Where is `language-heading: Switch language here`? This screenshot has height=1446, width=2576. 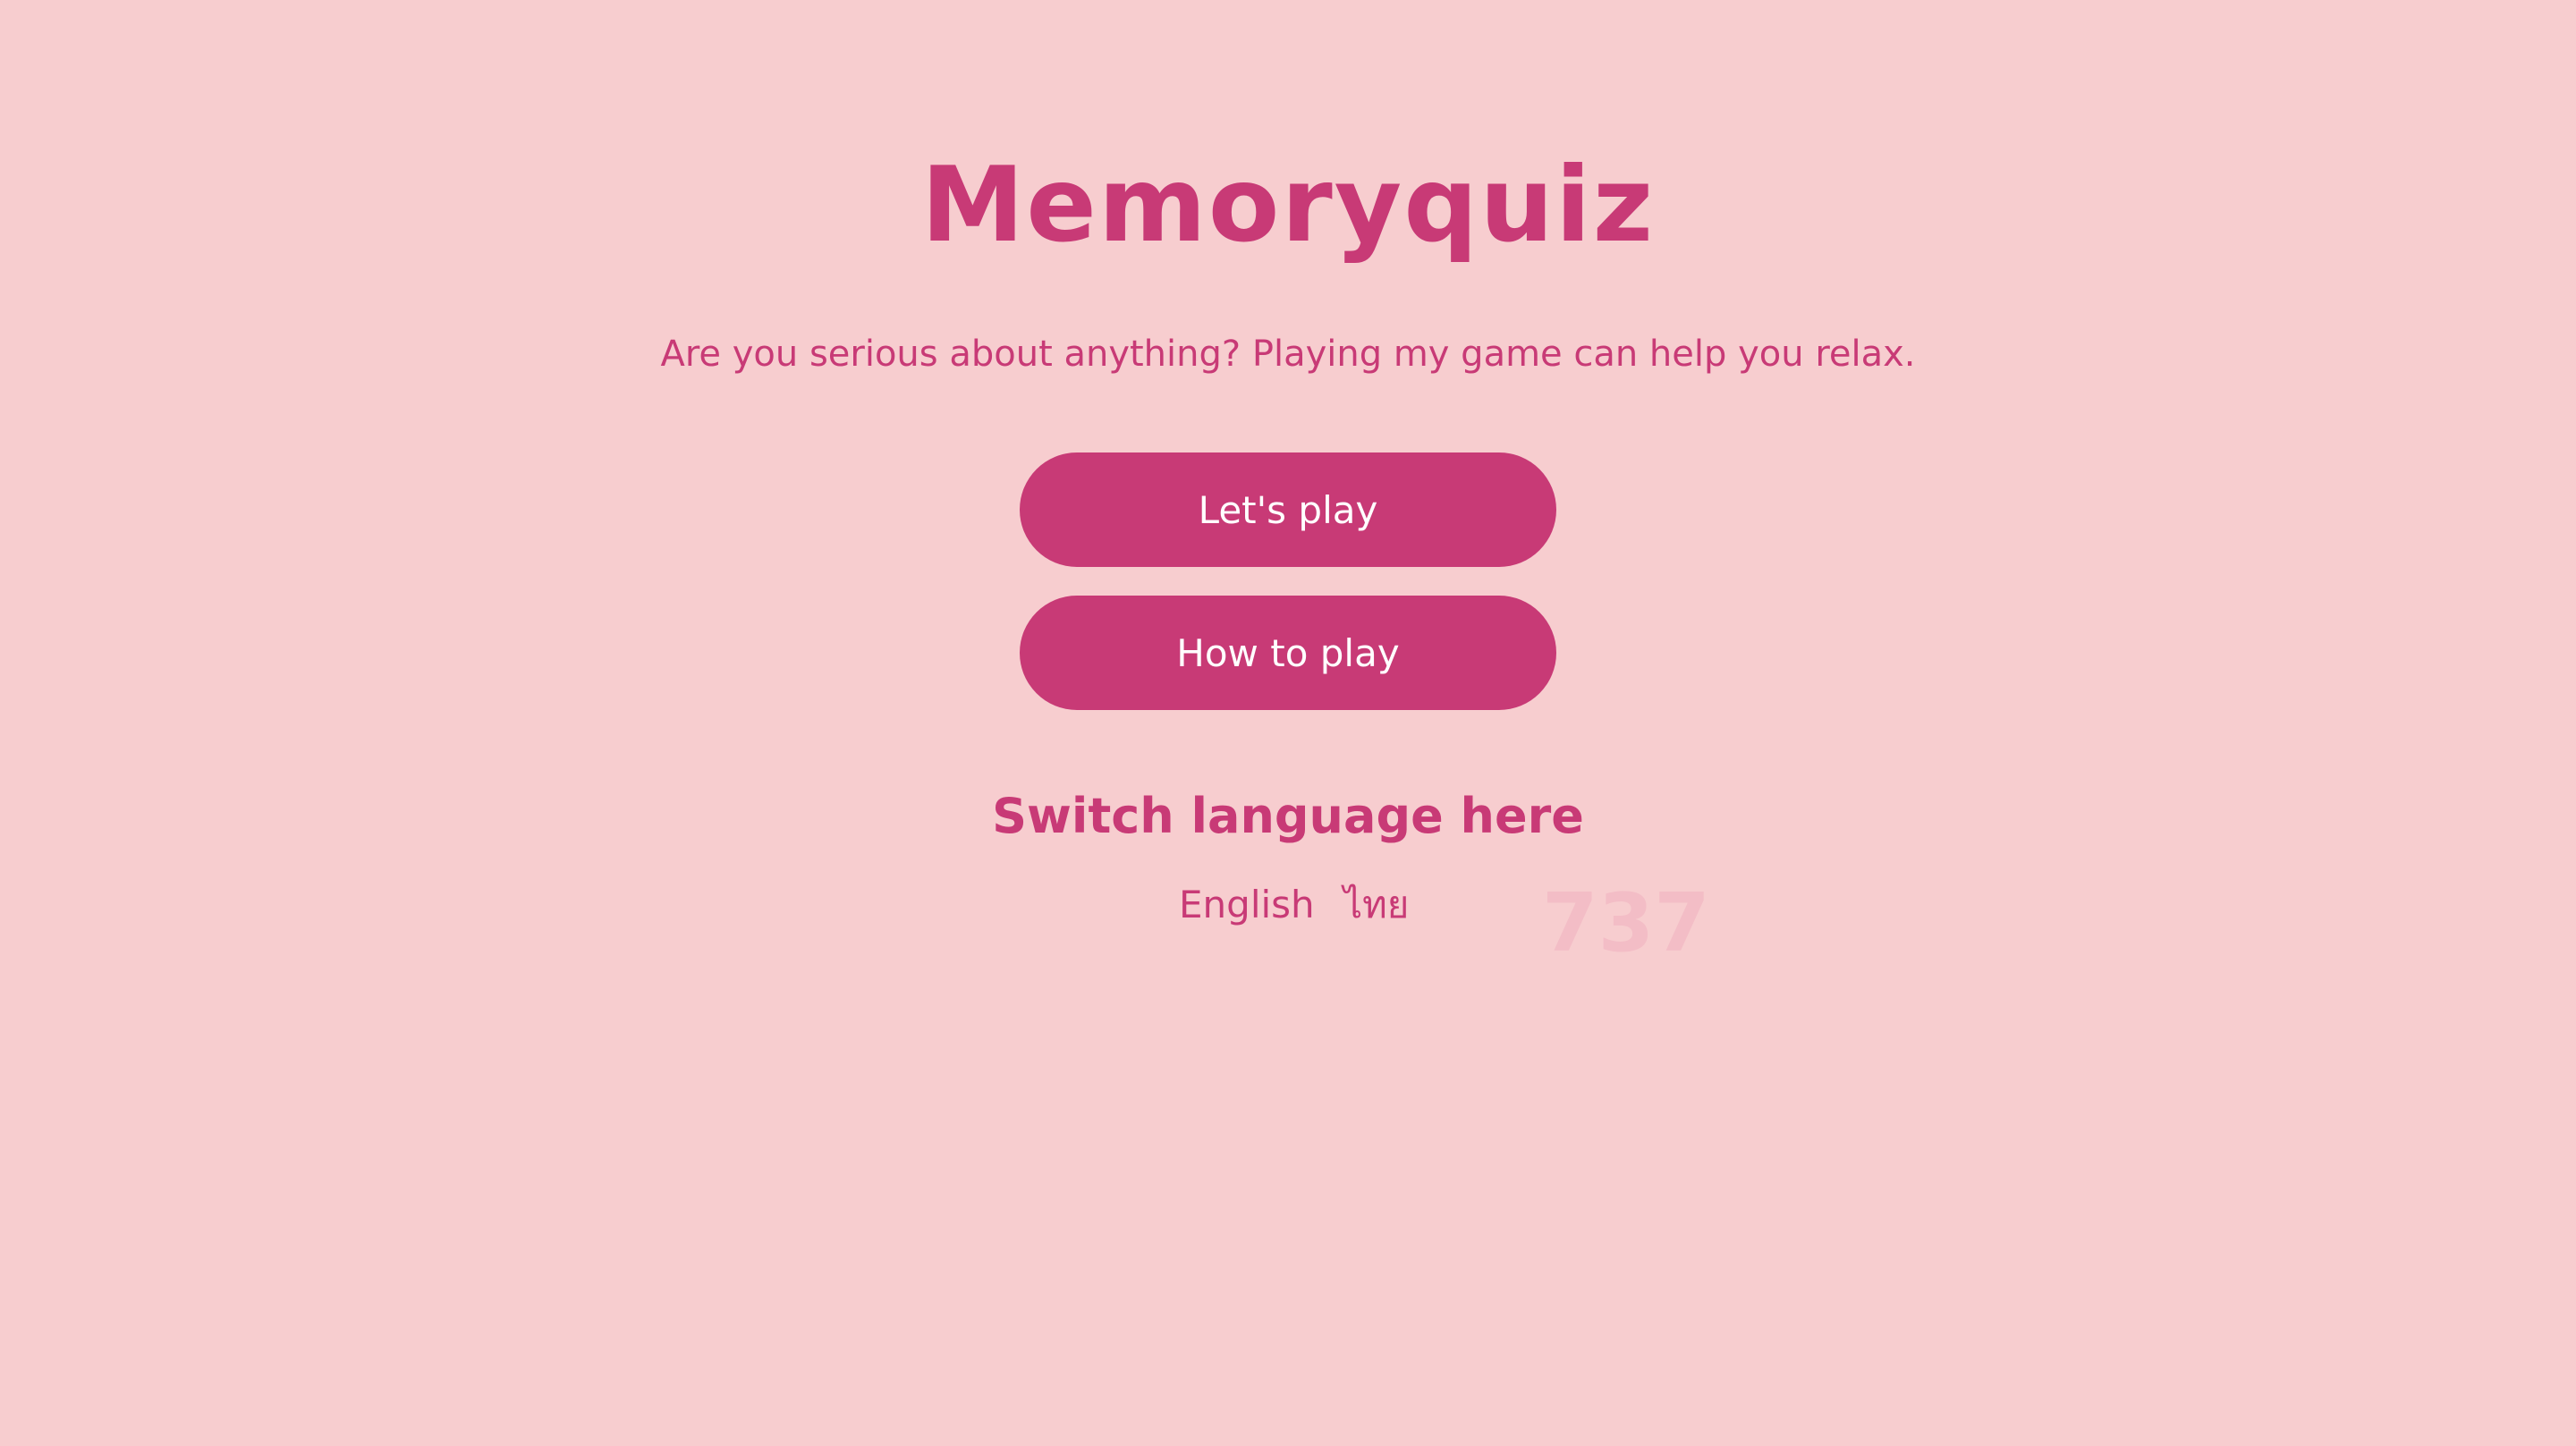
language-heading: Switch language here is located at coordinates (1288, 816).